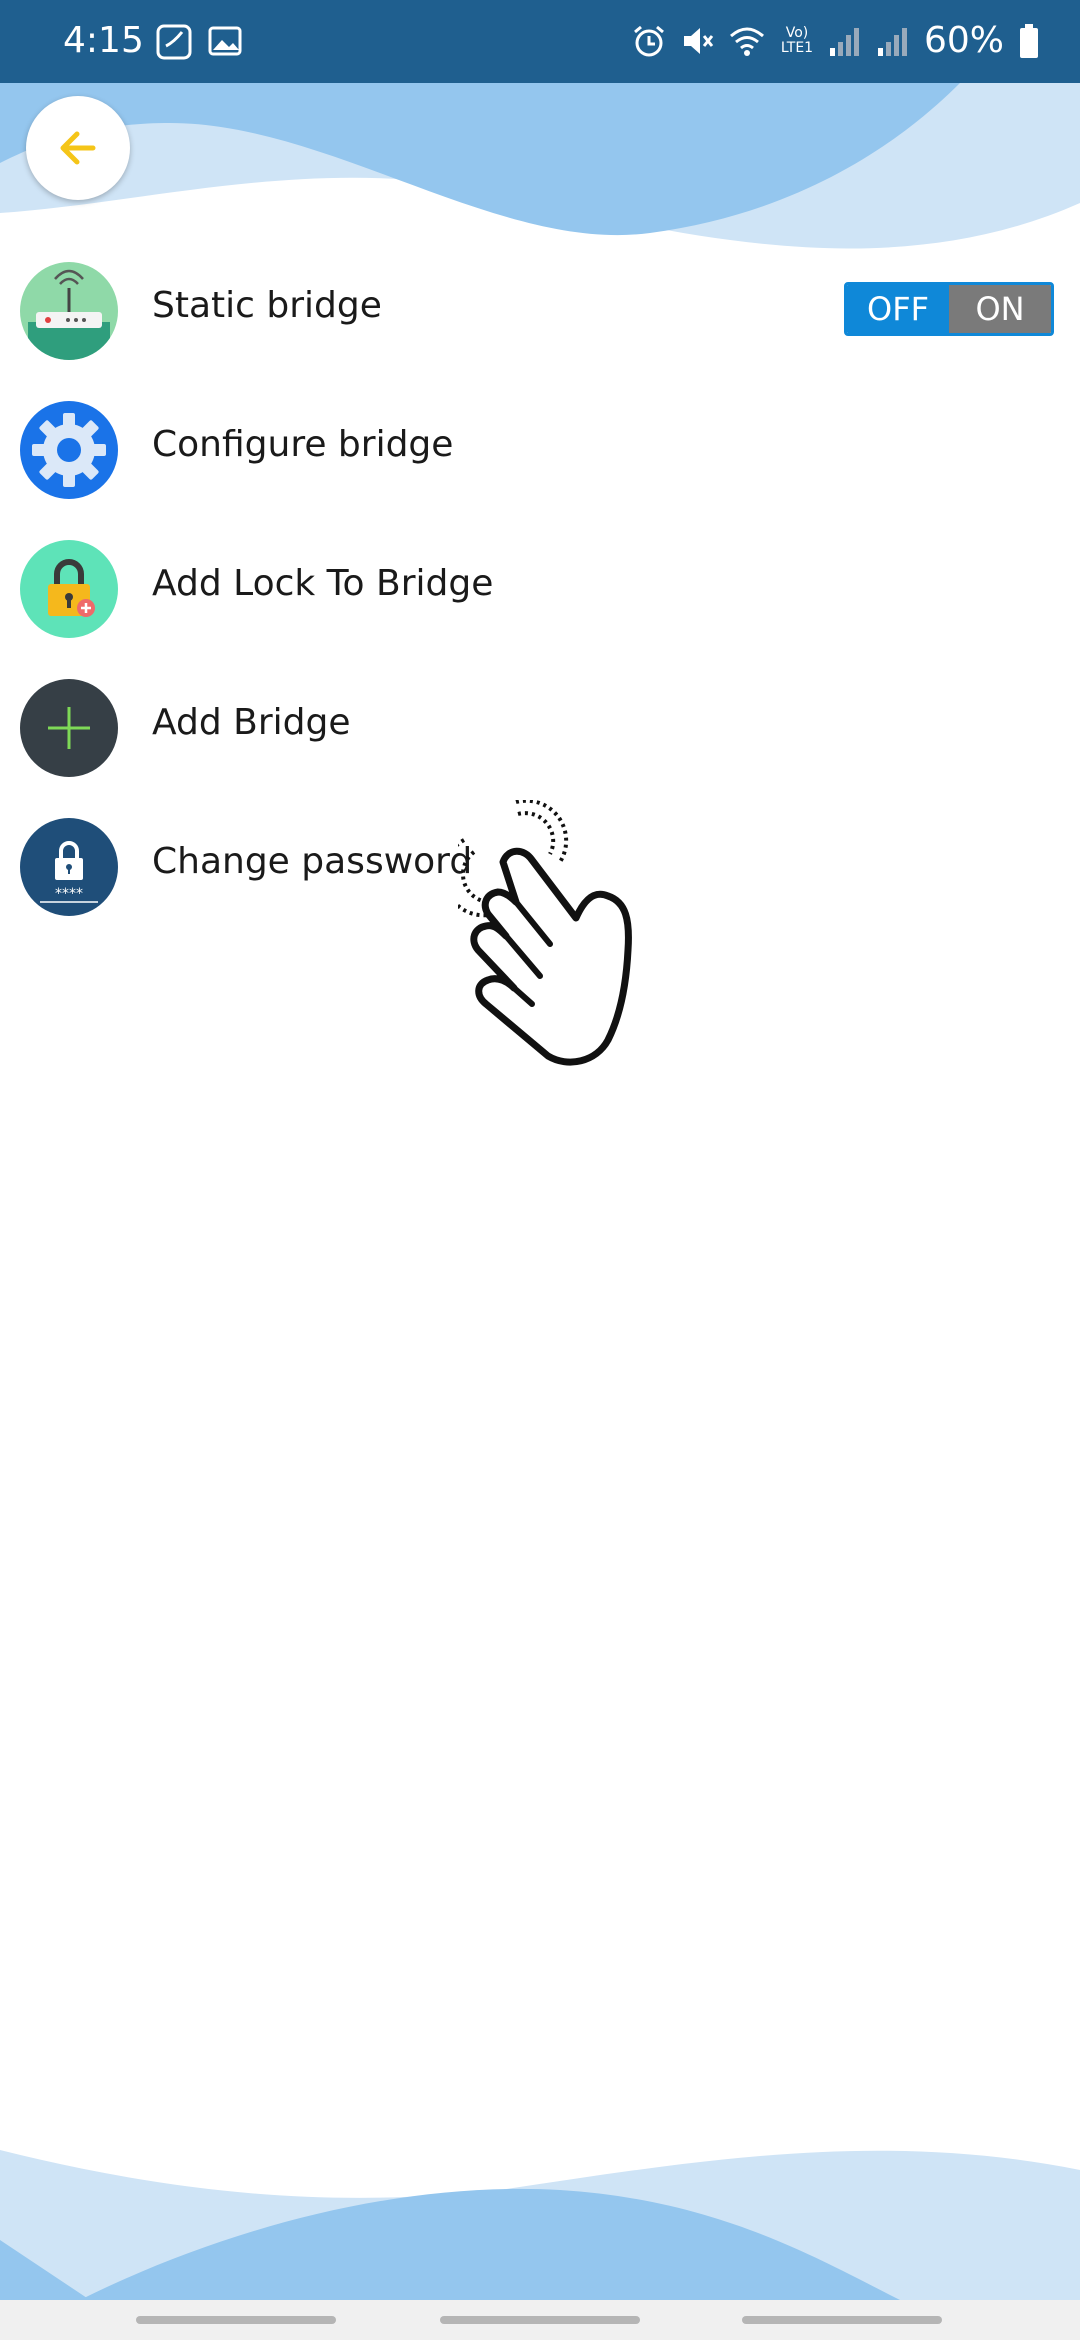  I want to click on wifi-icon, so click(746, 41).